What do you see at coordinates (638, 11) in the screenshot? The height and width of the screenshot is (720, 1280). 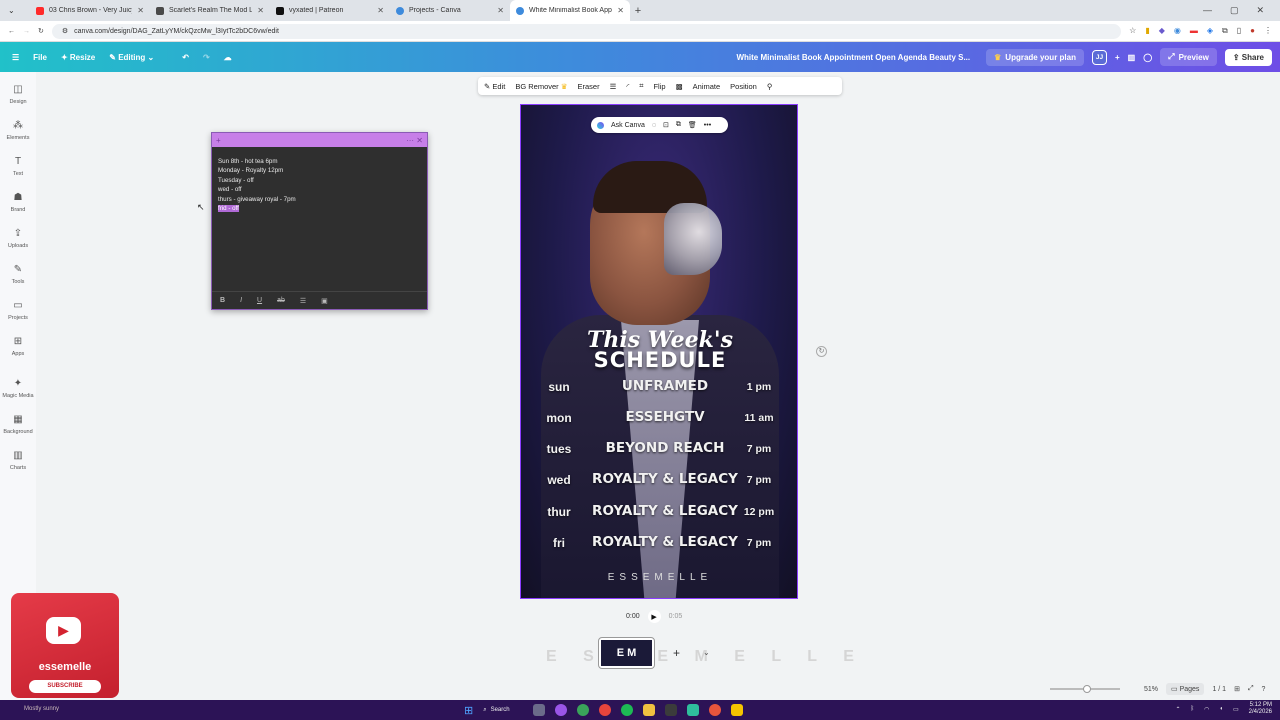 I see `new-tab-button: +` at bounding box center [638, 11].